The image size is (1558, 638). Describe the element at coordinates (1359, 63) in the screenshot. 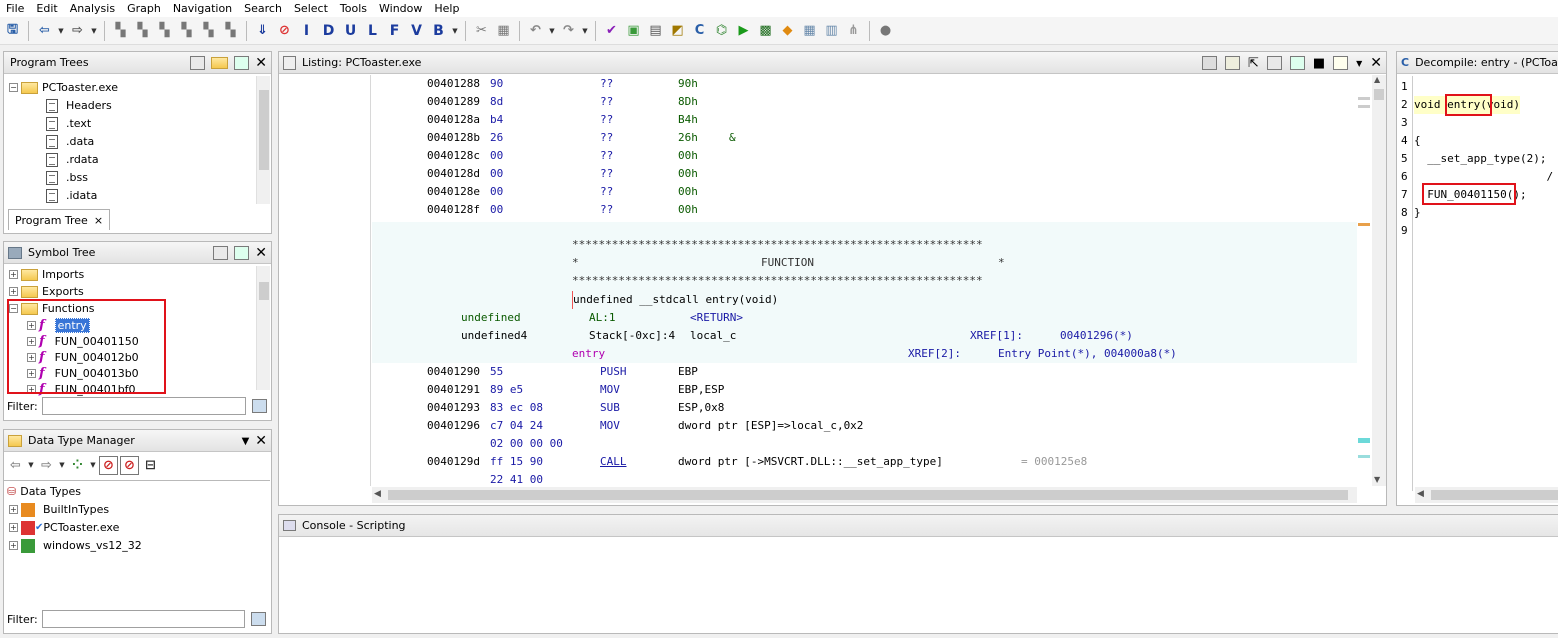

I see `chevron-down-icon: ▼` at that location.